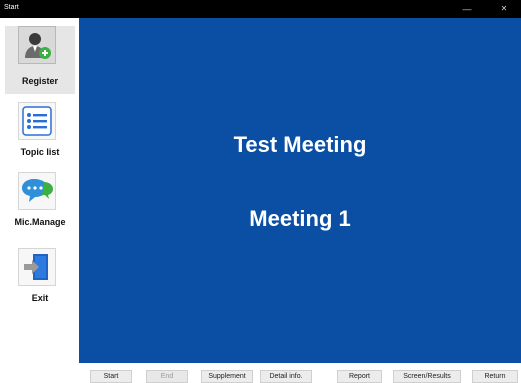  I want to click on chat-bubbles-icon, so click(37, 190).